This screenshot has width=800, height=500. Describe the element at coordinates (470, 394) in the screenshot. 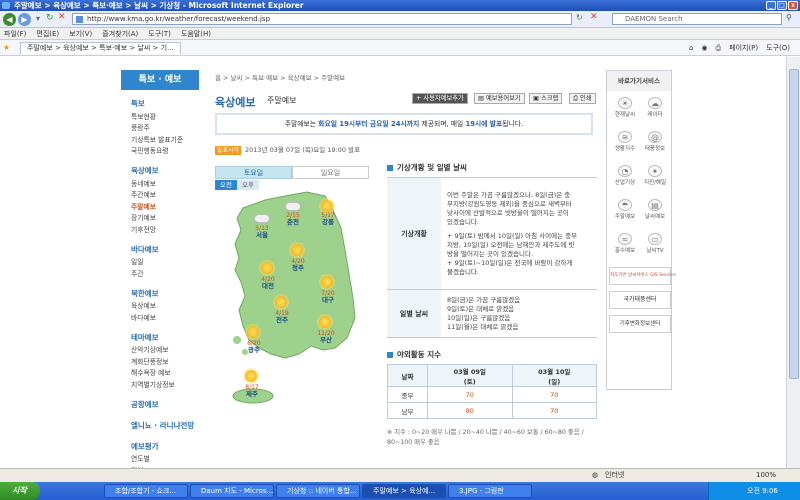

I see `cell-value: 70` at that location.